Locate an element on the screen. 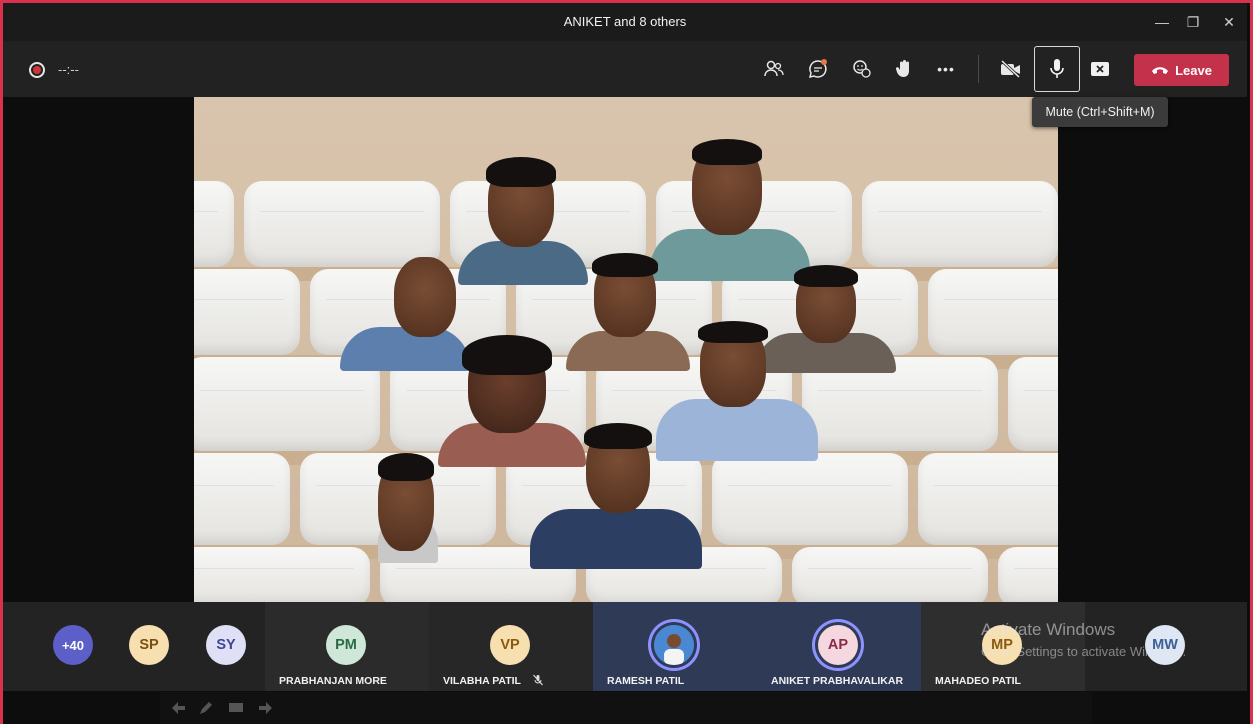  maximize-button: ❐ is located at coordinates (1193, 22).